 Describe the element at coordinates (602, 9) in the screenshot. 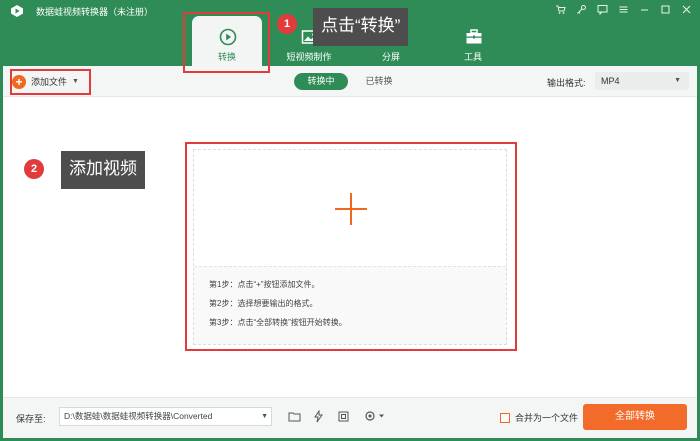

I see `feedback-icon` at that location.